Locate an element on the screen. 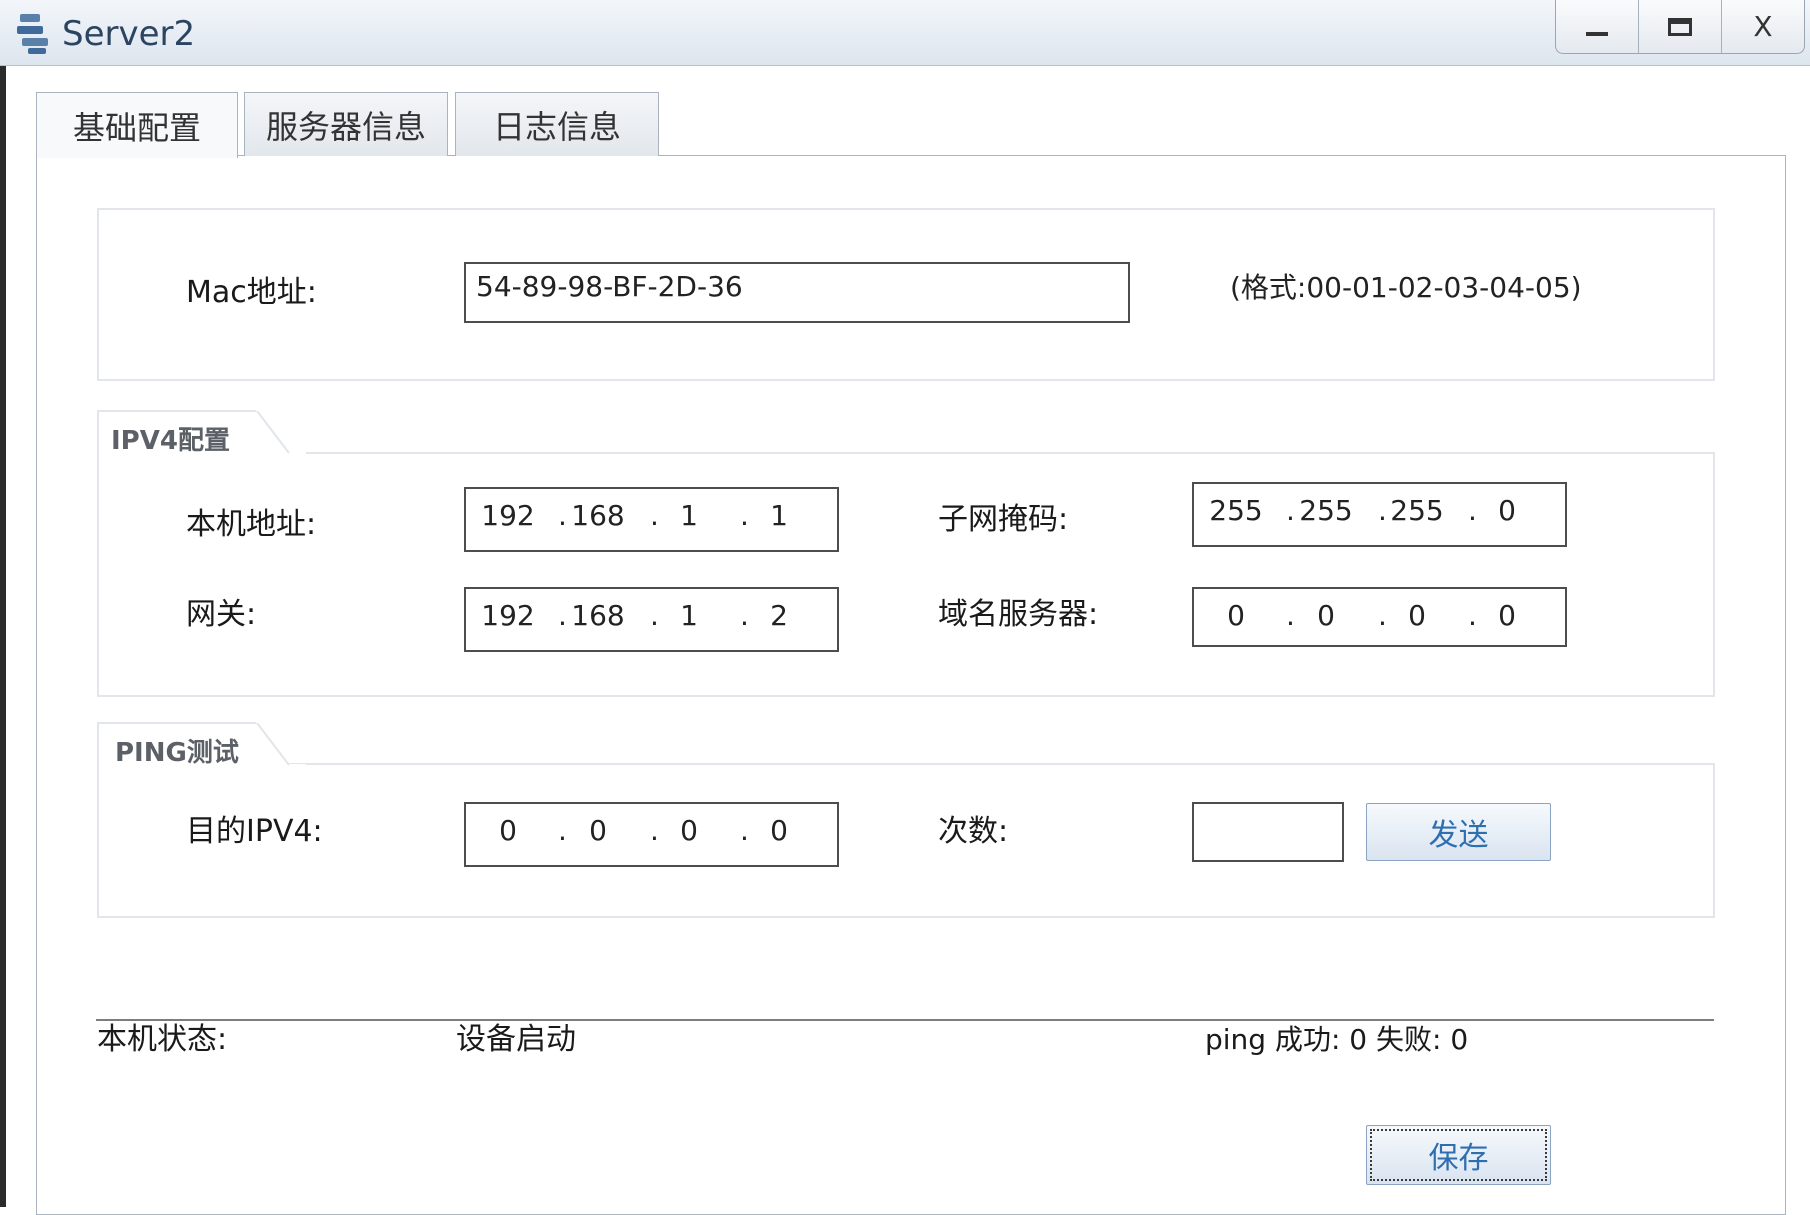 This screenshot has width=1810, height=1215. host-status-value: 设备启动 is located at coordinates (516, 1039).